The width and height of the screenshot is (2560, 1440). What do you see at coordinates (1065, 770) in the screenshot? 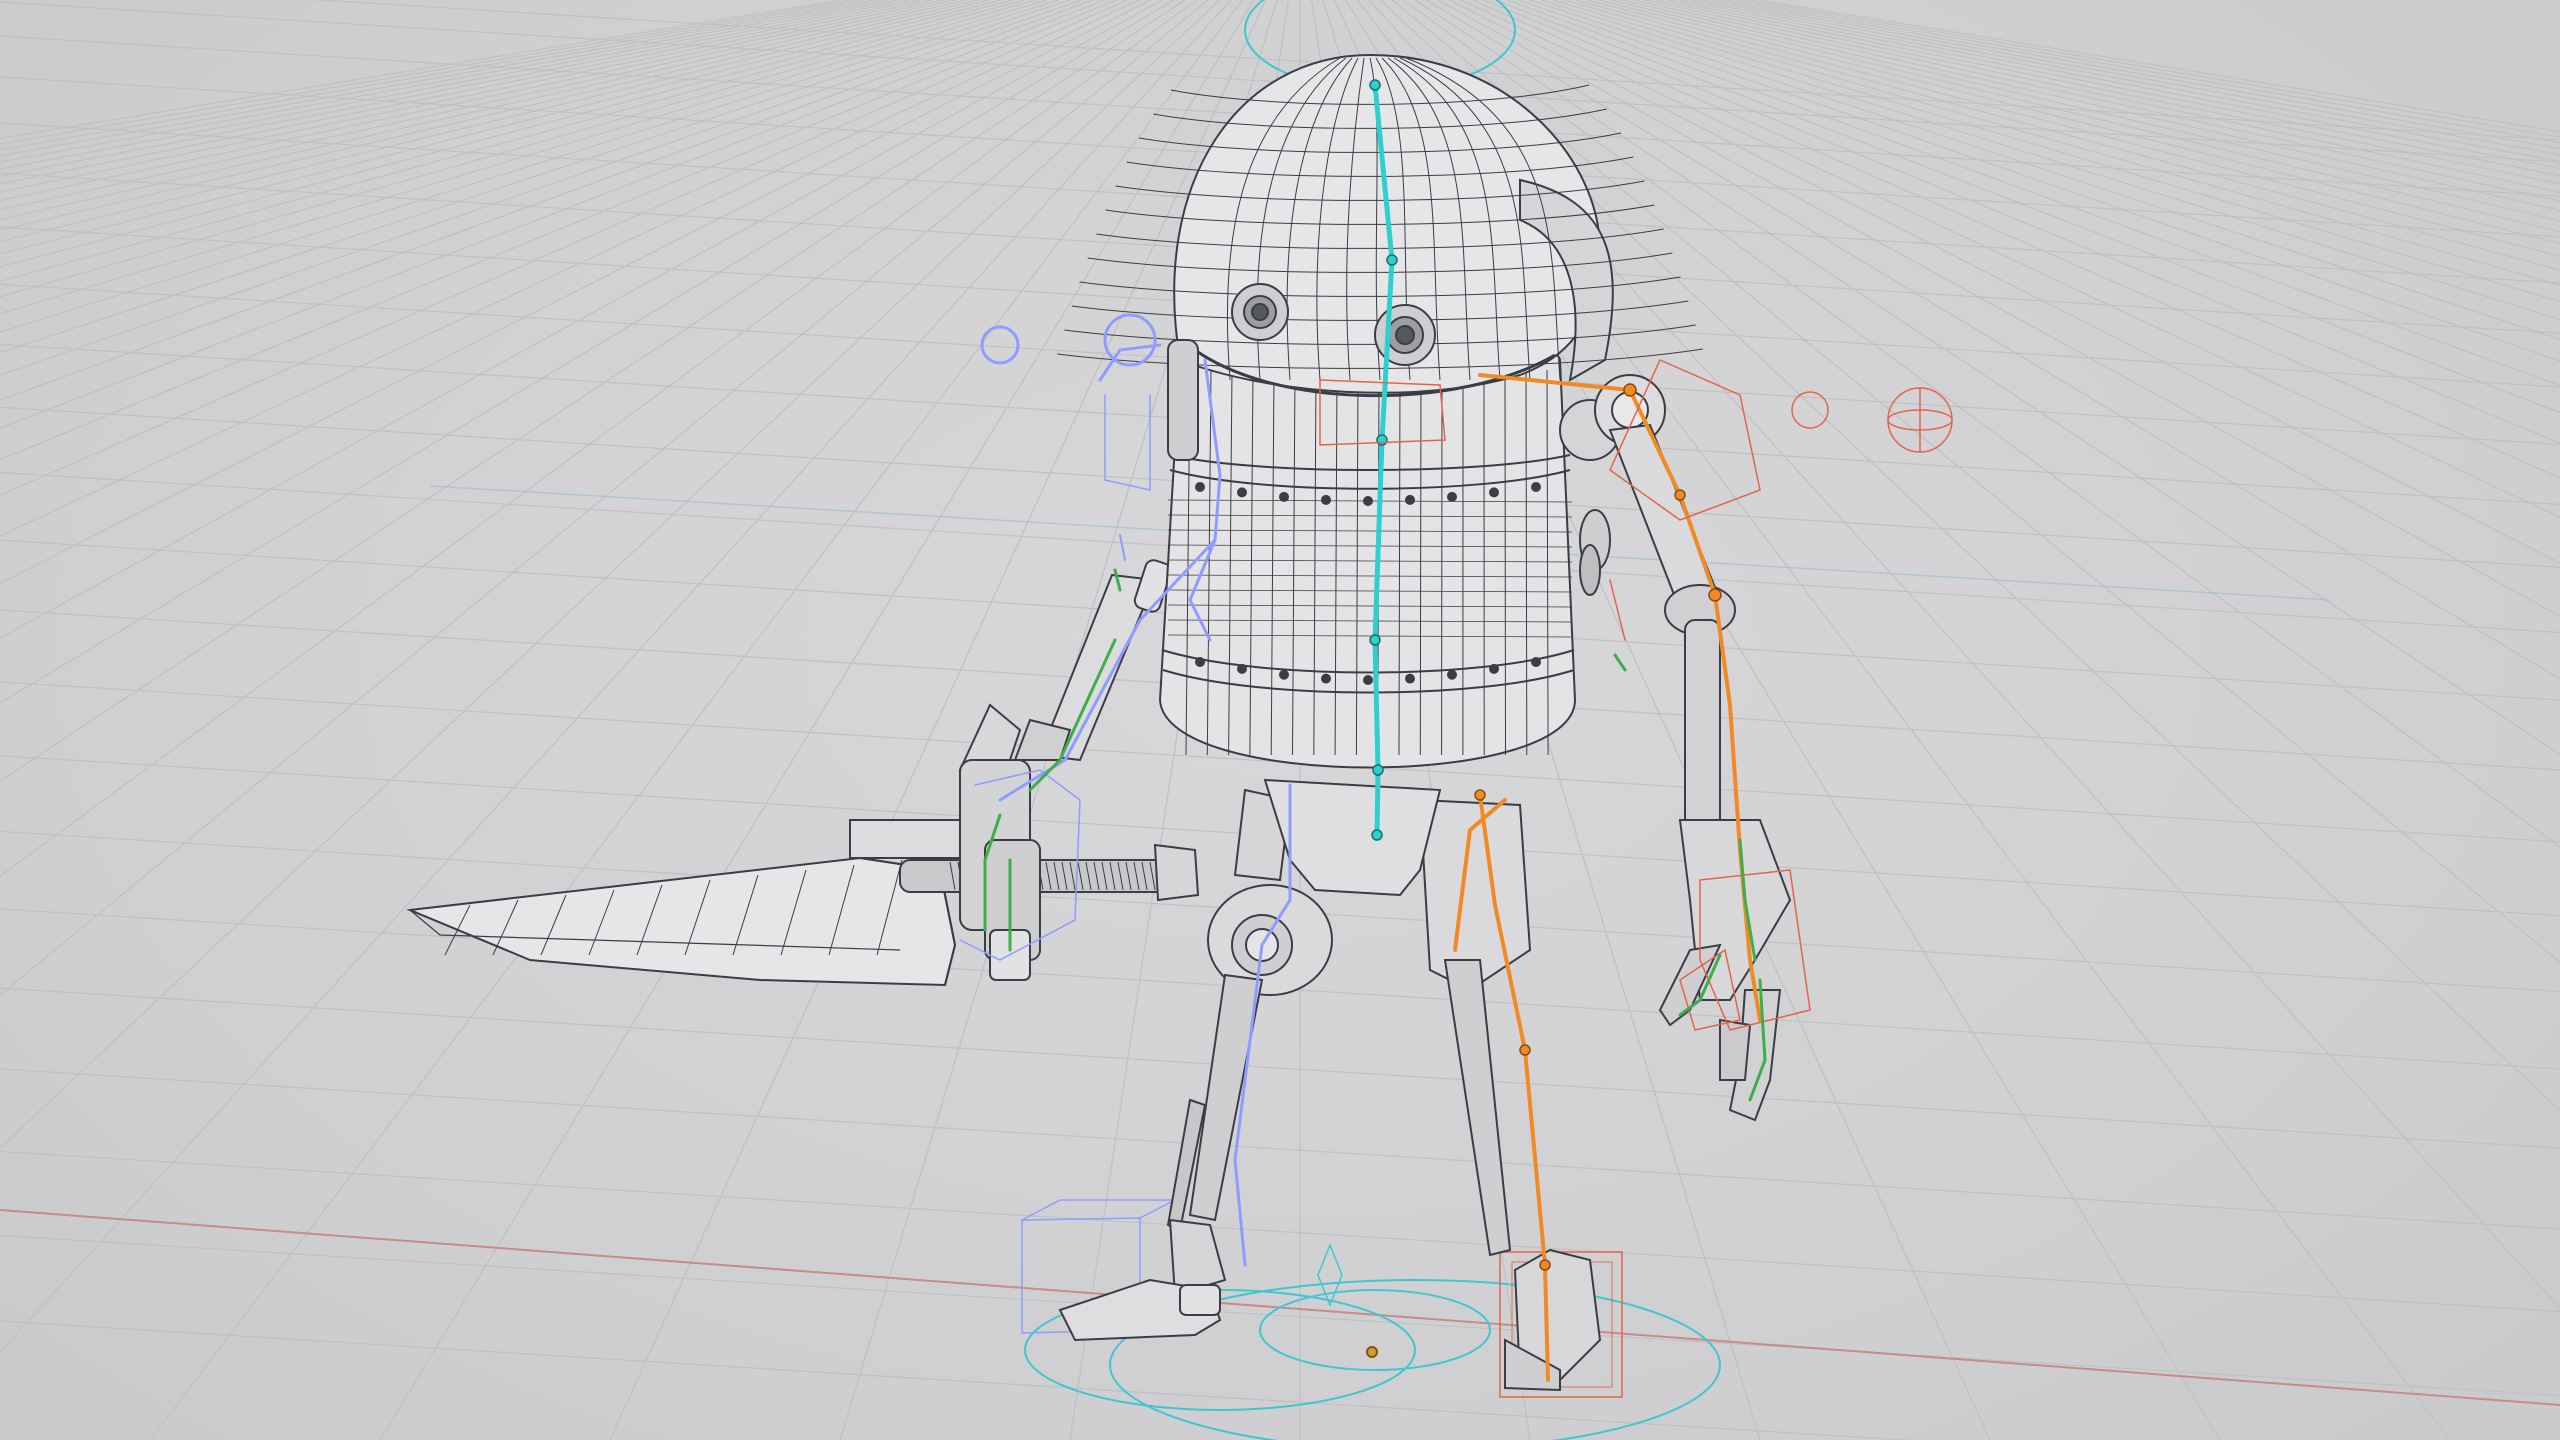
I see `left-arm` at bounding box center [1065, 770].